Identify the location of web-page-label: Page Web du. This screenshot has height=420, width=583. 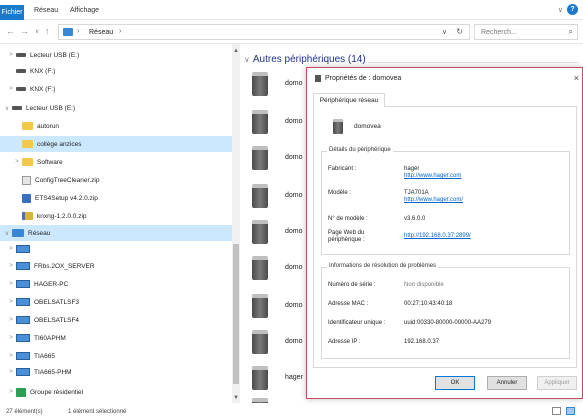
(346, 233).